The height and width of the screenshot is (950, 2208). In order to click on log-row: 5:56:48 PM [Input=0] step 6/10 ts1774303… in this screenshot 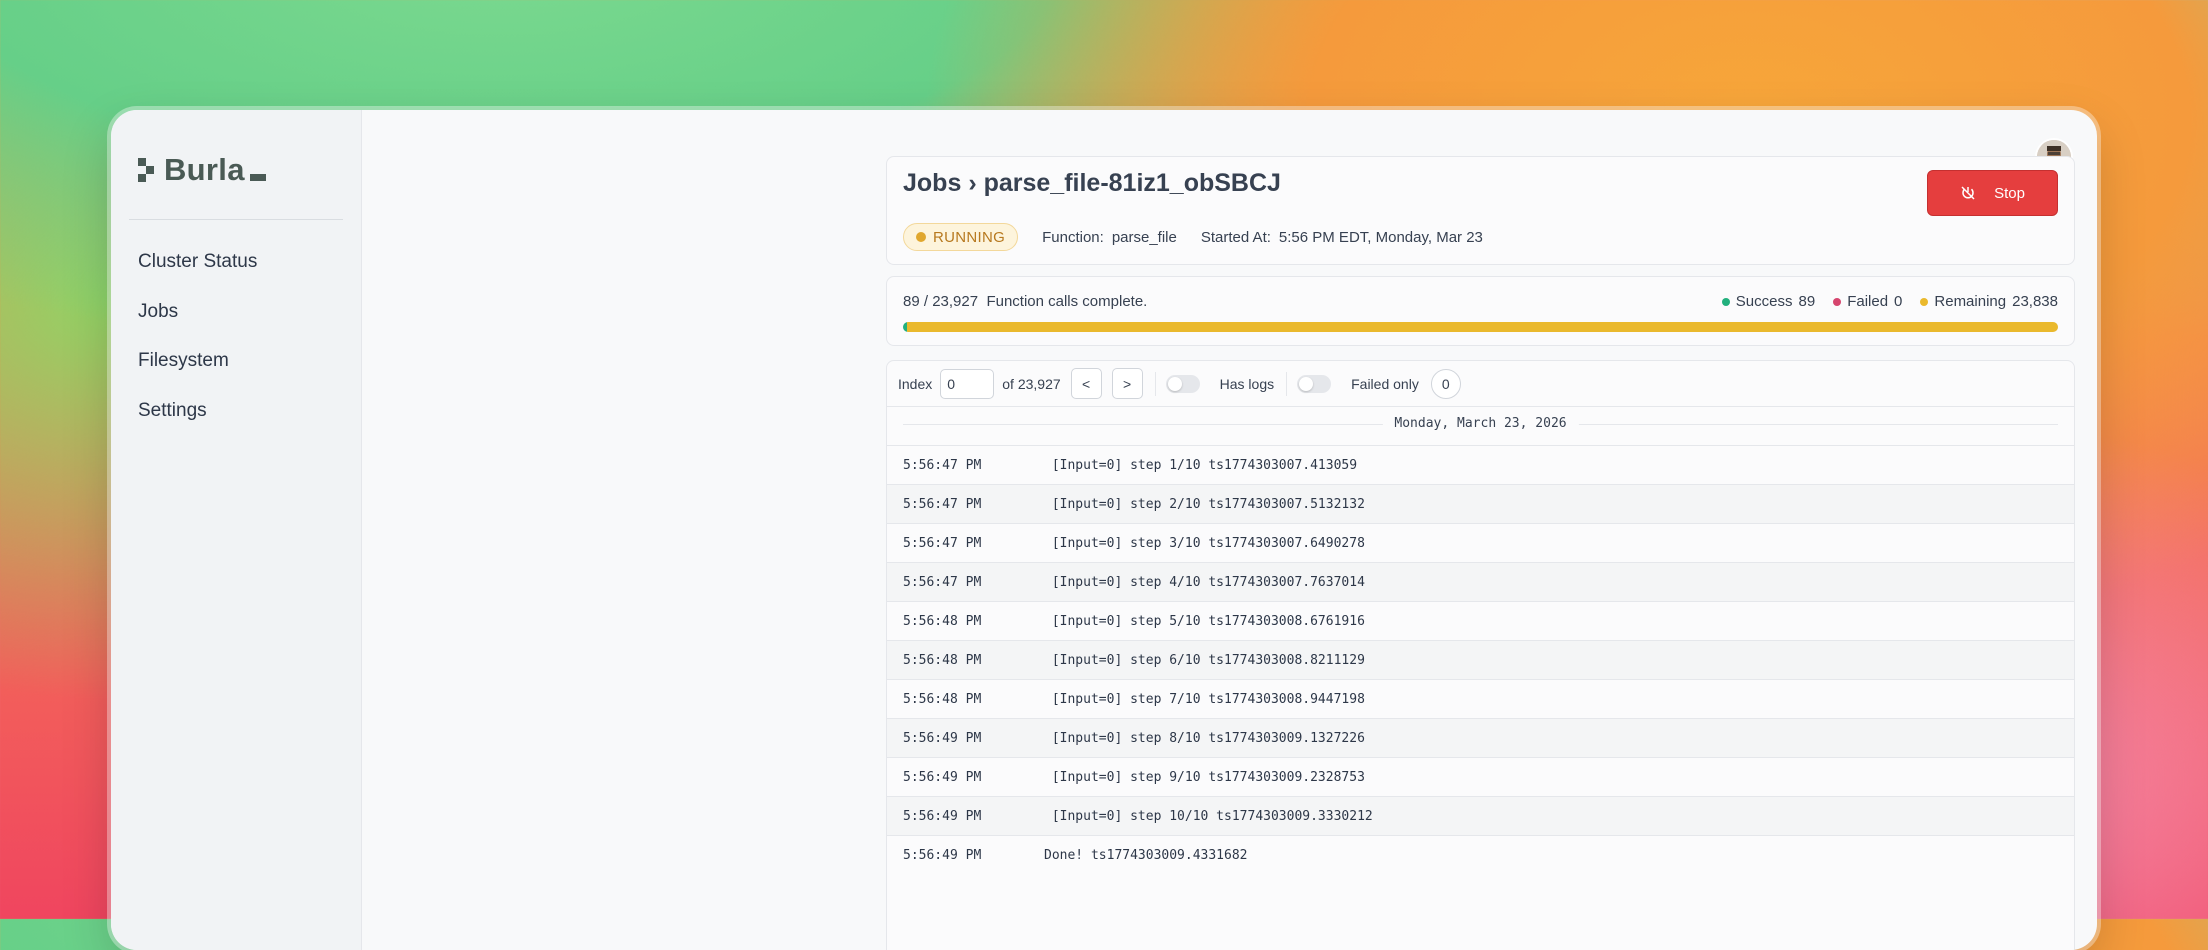, I will do `click(1480, 660)`.